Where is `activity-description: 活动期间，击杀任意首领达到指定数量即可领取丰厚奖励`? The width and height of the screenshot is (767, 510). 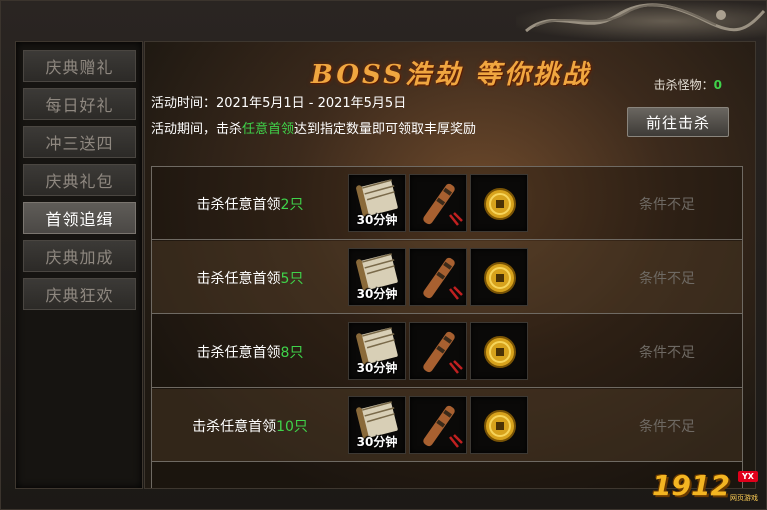
activity-description: 活动期间，击杀任意首领达到指定数量即可领取丰厚奖励 is located at coordinates (313, 127).